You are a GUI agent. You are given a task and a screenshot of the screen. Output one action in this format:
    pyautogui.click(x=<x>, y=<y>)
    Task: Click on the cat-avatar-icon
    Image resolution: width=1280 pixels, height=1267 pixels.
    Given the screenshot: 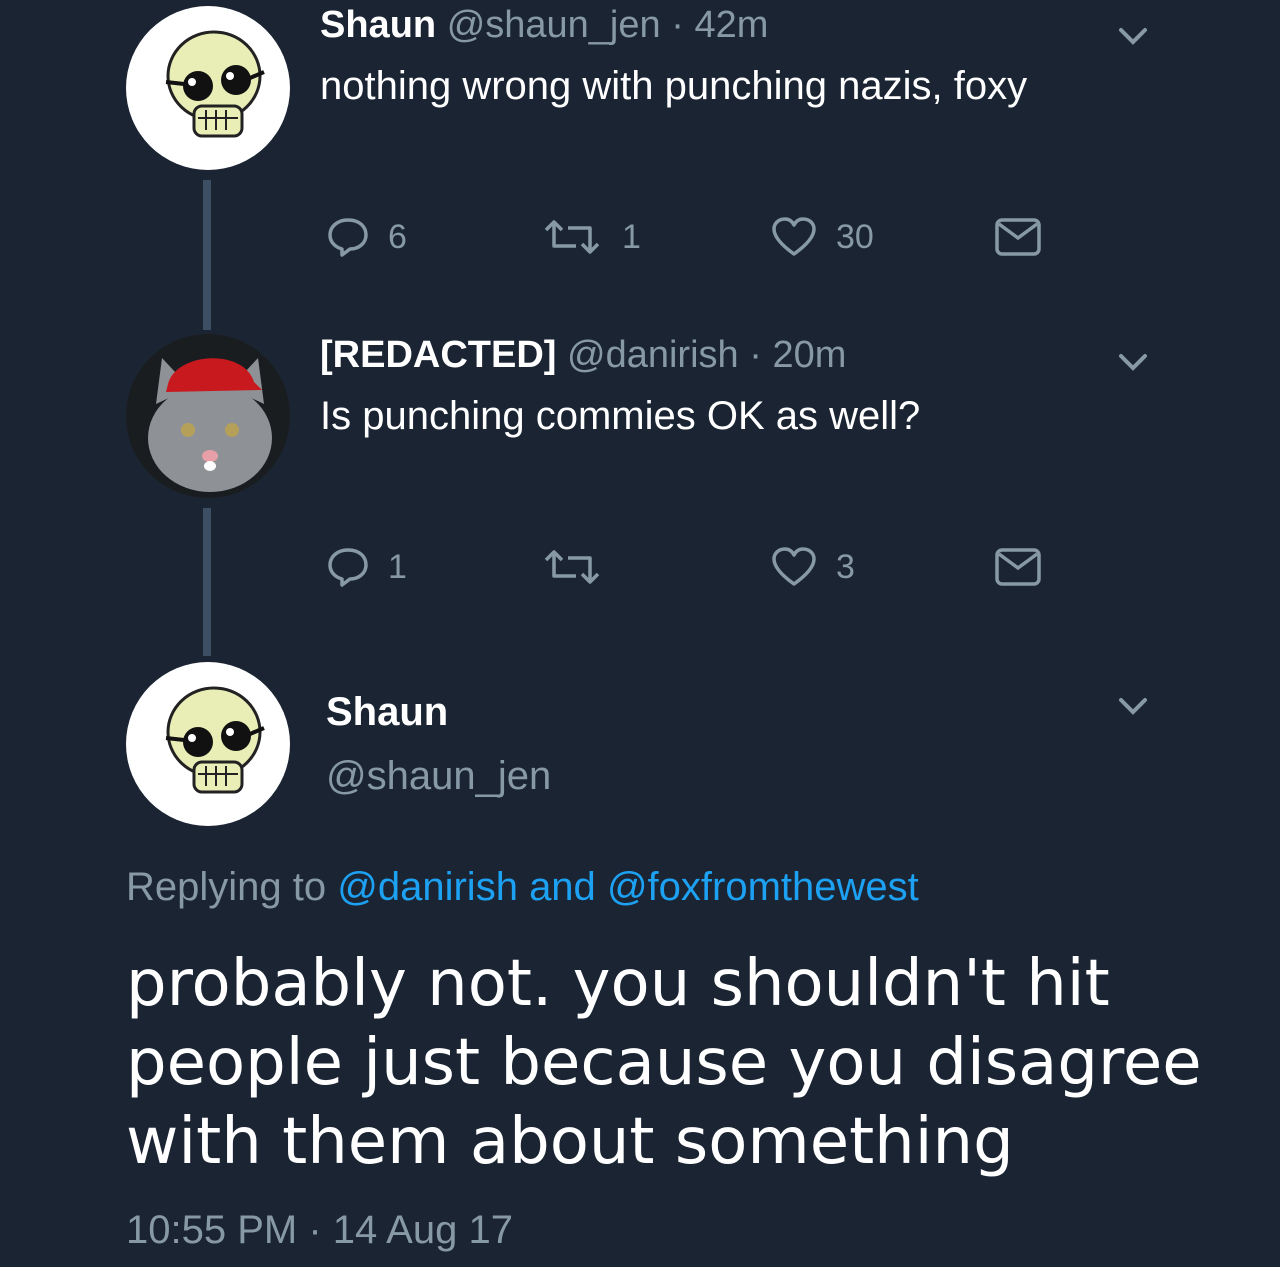 What is the action you would take?
    pyautogui.click(x=208, y=416)
    